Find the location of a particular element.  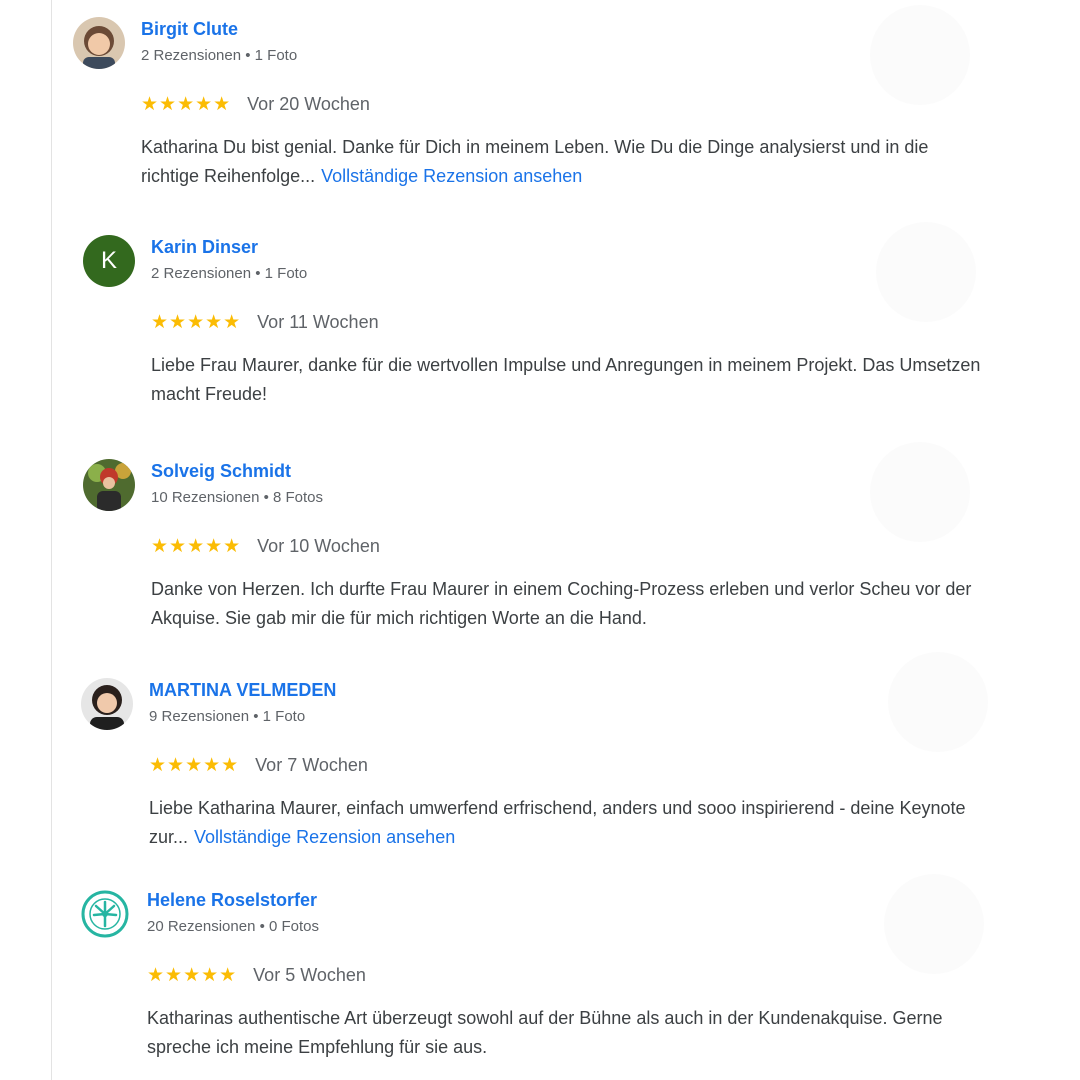

rating-row: ★★★★★ Vor 5 Wochen is located at coordinates (256, 975).